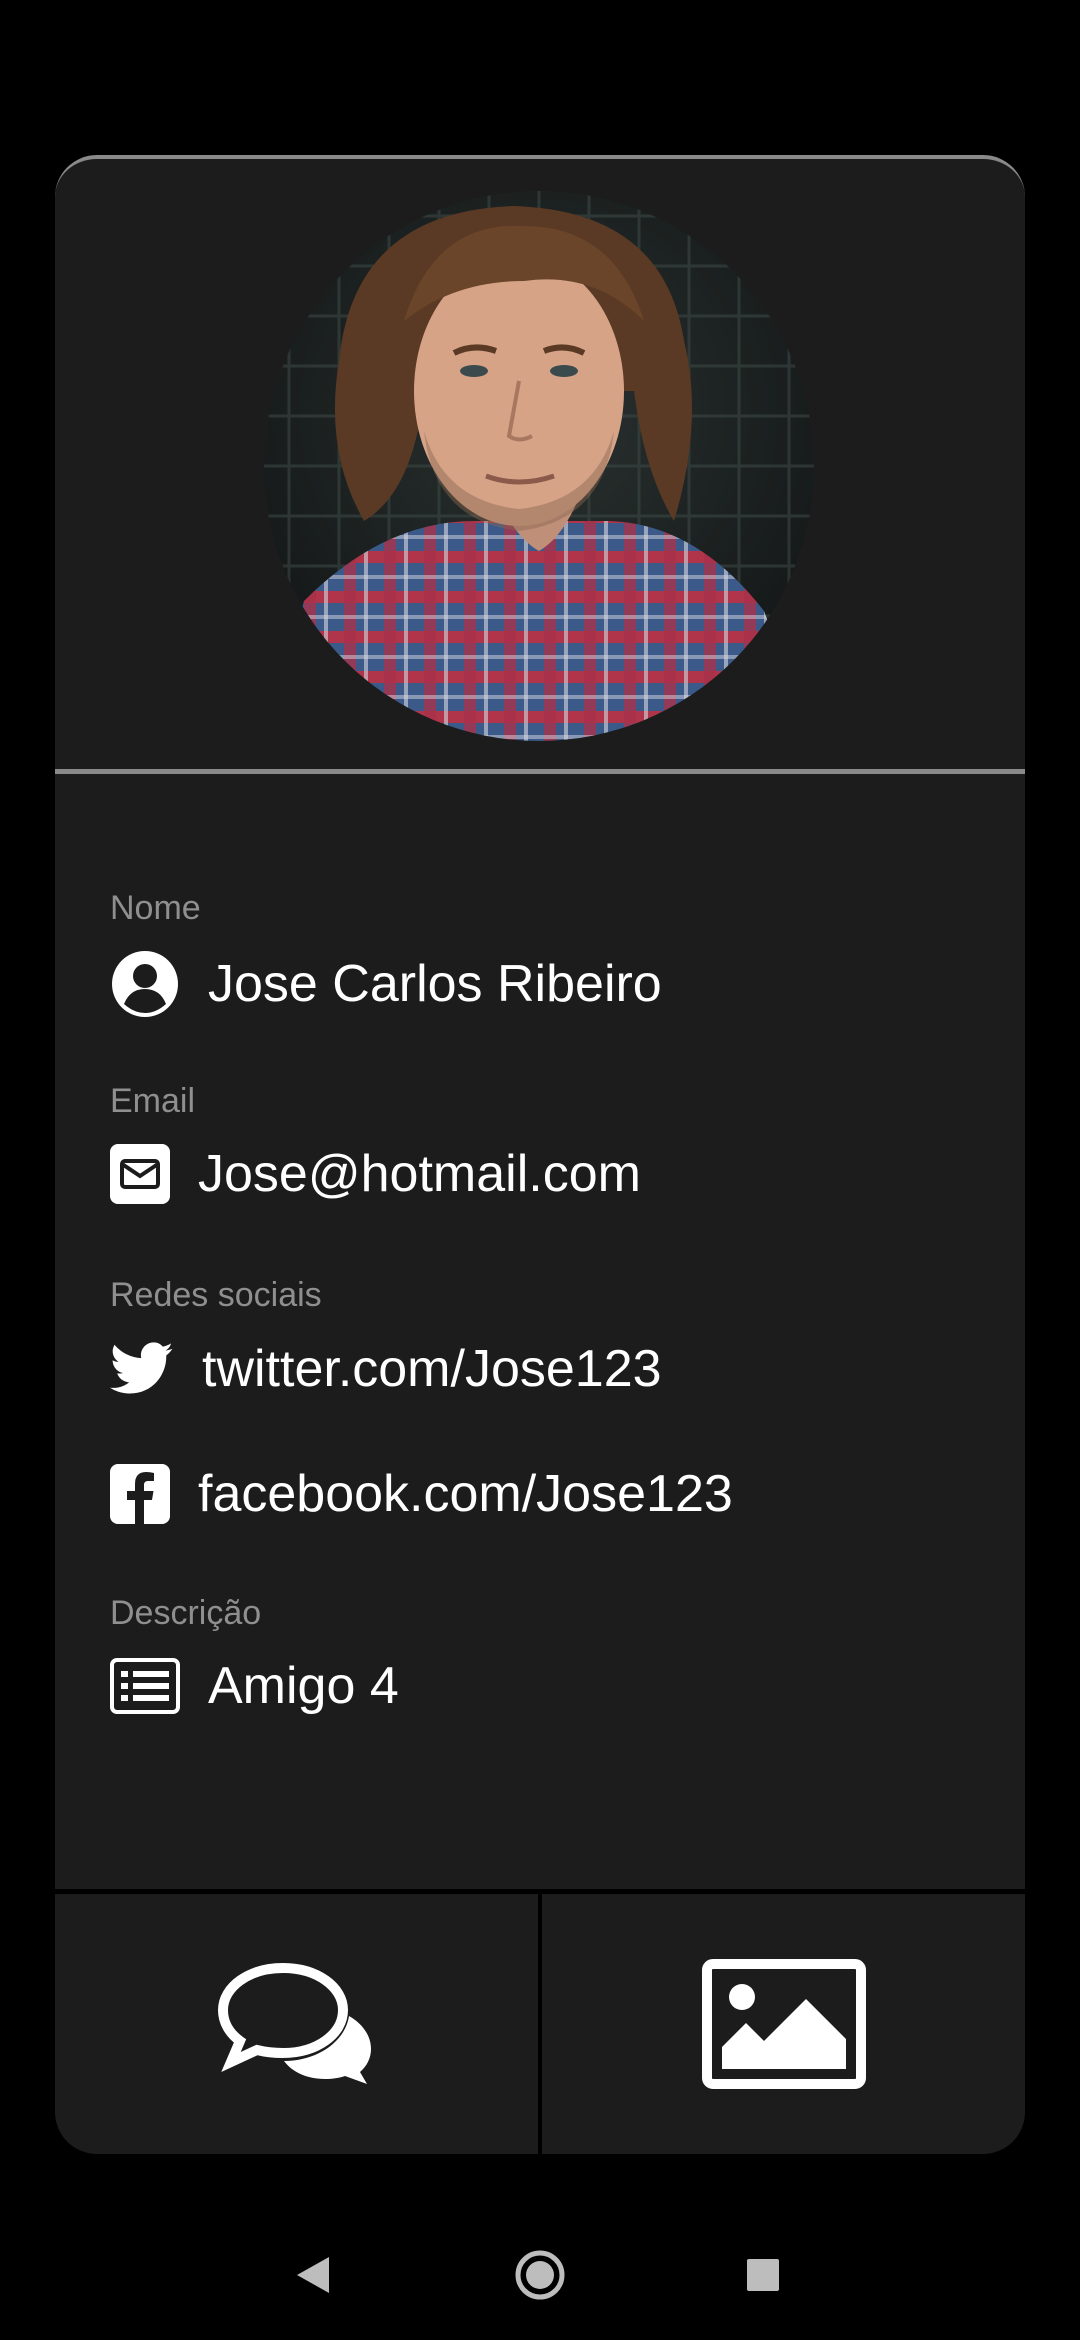  I want to click on email-label: Email, so click(153, 1101).